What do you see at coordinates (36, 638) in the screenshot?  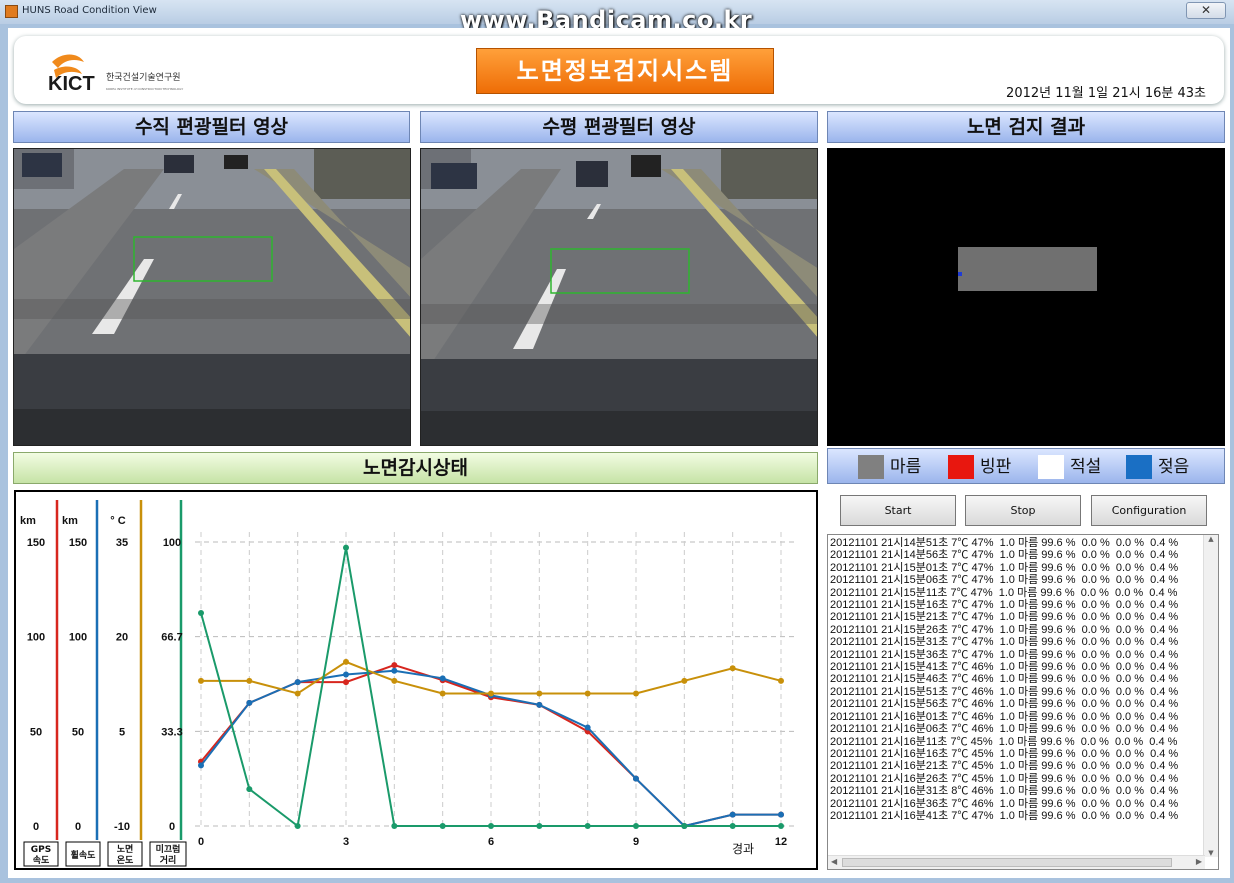 I see `axis-tick-0: 100` at bounding box center [36, 638].